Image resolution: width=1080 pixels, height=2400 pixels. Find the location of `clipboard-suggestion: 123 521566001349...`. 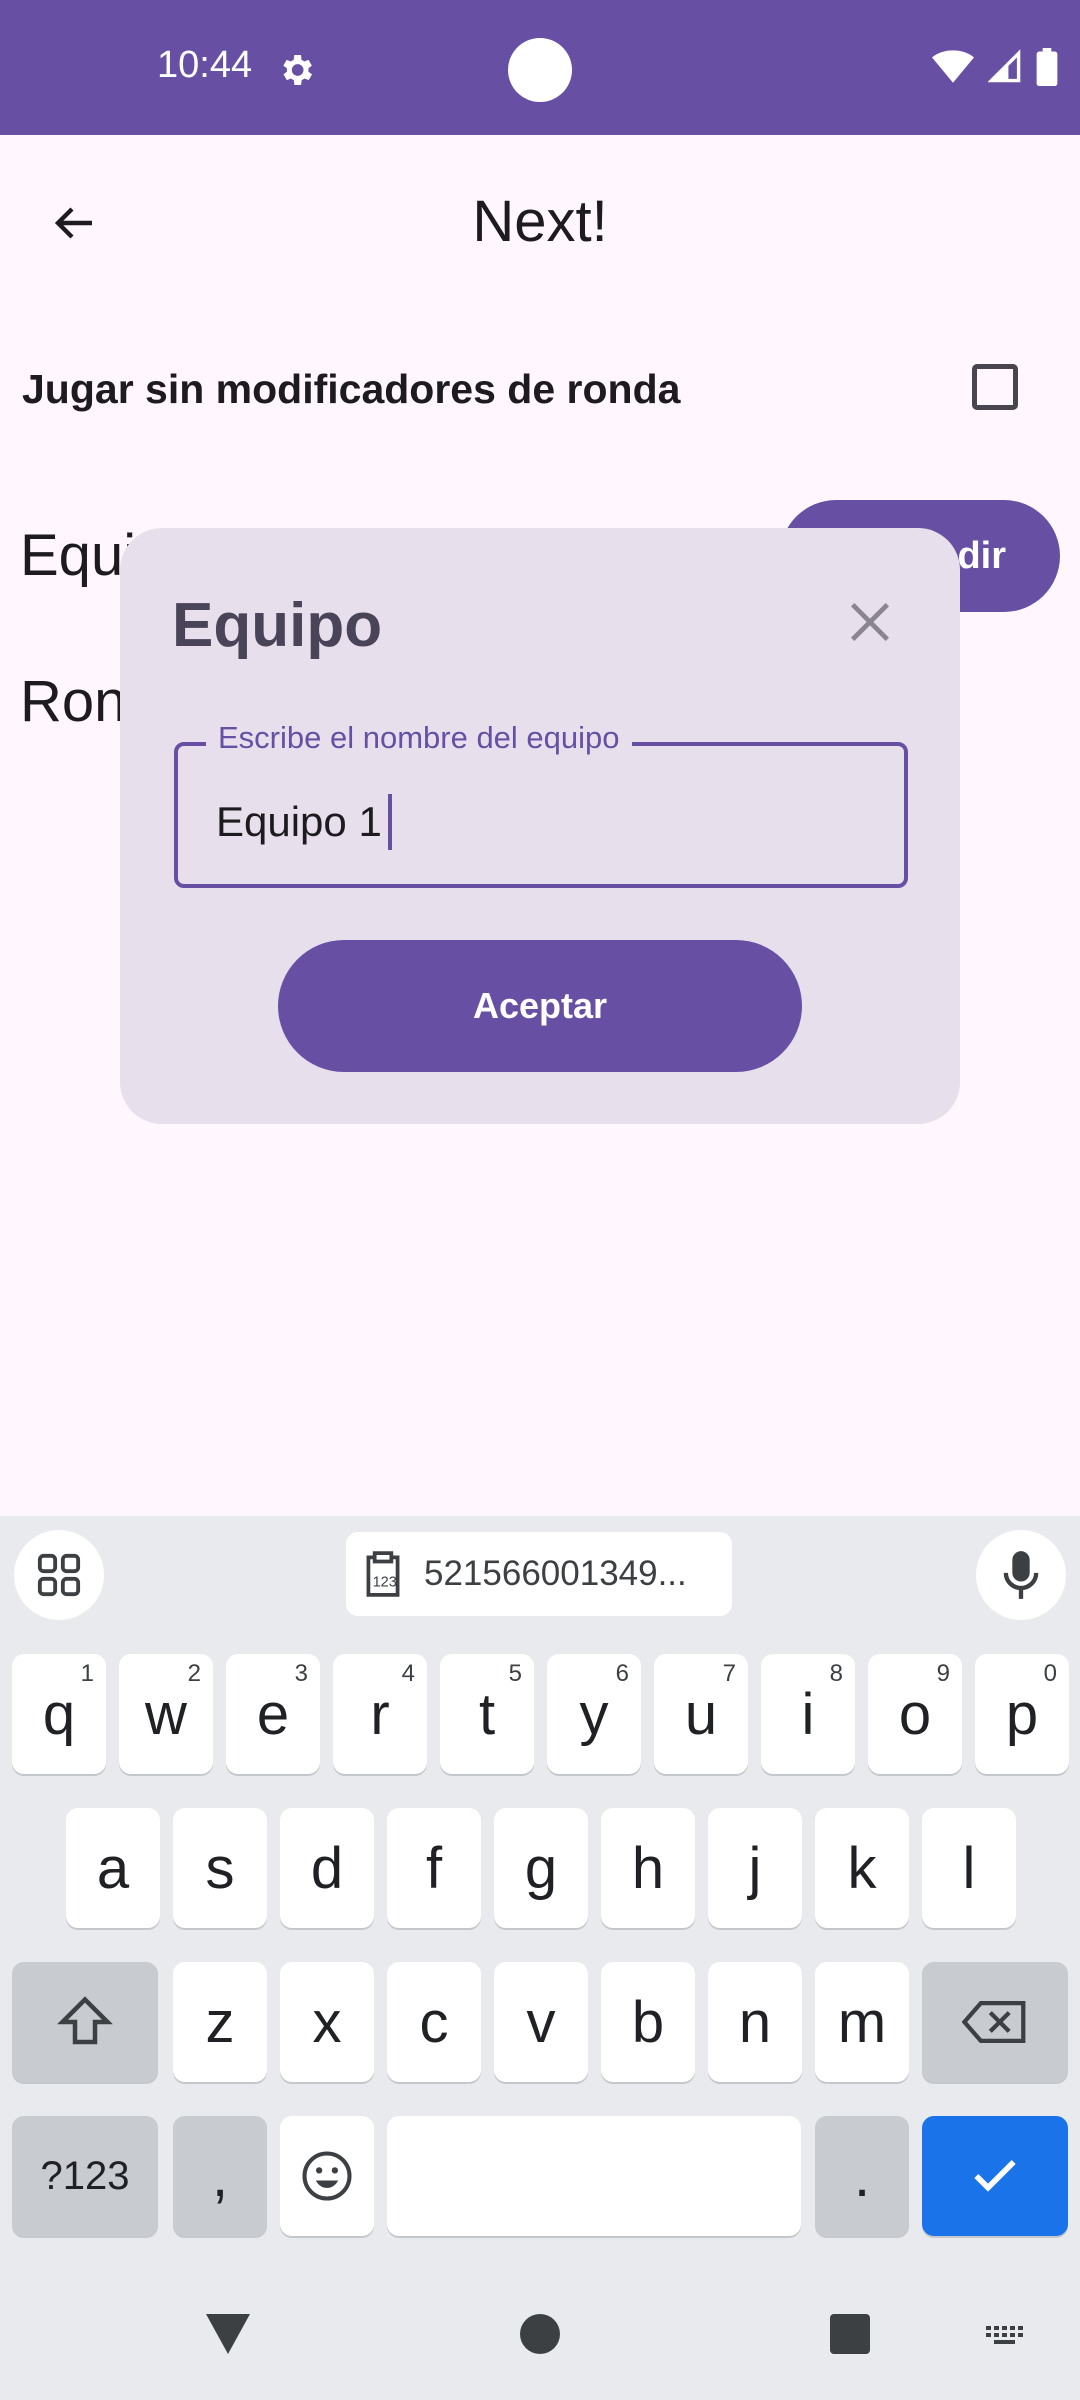

clipboard-suggestion: 123 521566001349... is located at coordinates (539, 1574).